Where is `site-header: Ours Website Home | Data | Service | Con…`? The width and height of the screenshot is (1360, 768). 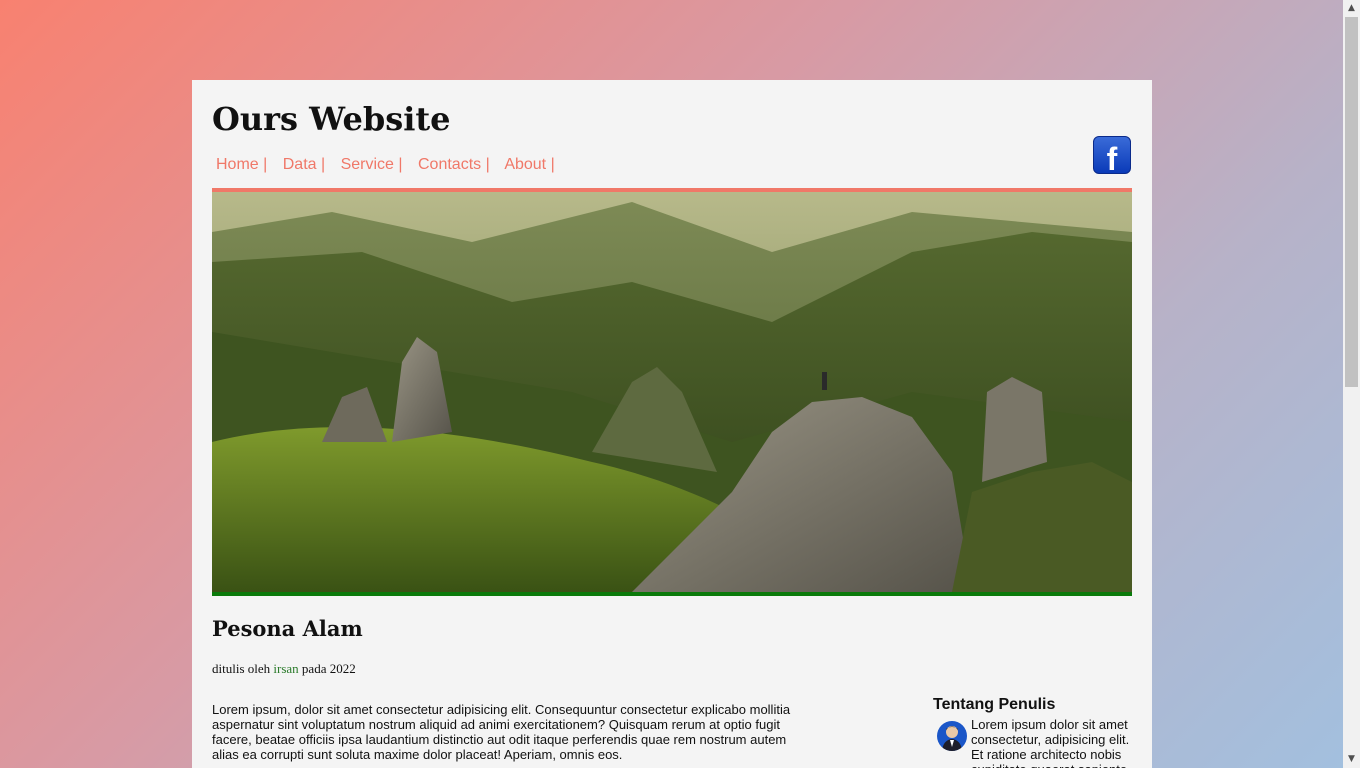
site-header: Ours Website Home | Data | Service | Con… is located at coordinates (672, 144).